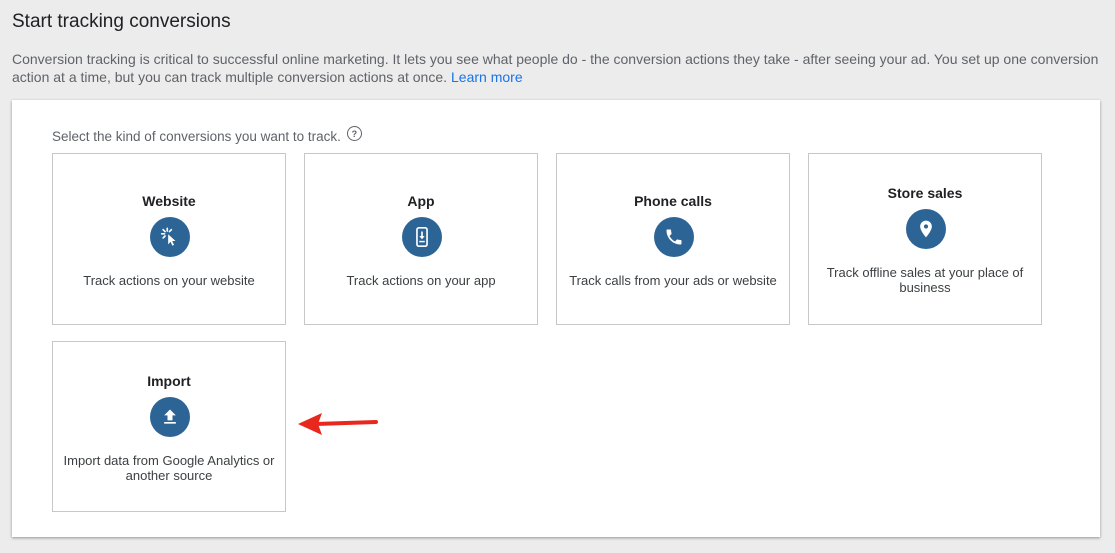 Image resolution: width=1115 pixels, height=553 pixels. What do you see at coordinates (170, 417) in the screenshot?
I see `upload-icon` at bounding box center [170, 417].